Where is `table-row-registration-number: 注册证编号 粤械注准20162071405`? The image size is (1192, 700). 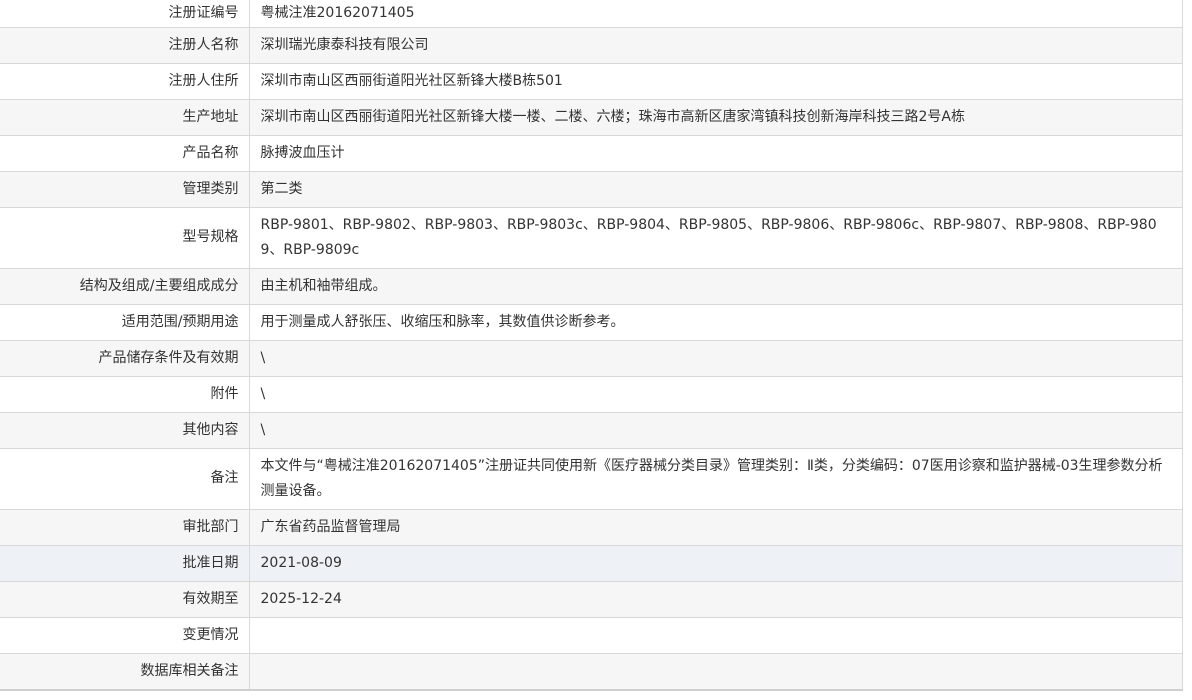
table-row-registration-number: 注册证编号 粤械注准20162071405 is located at coordinates (591, 14).